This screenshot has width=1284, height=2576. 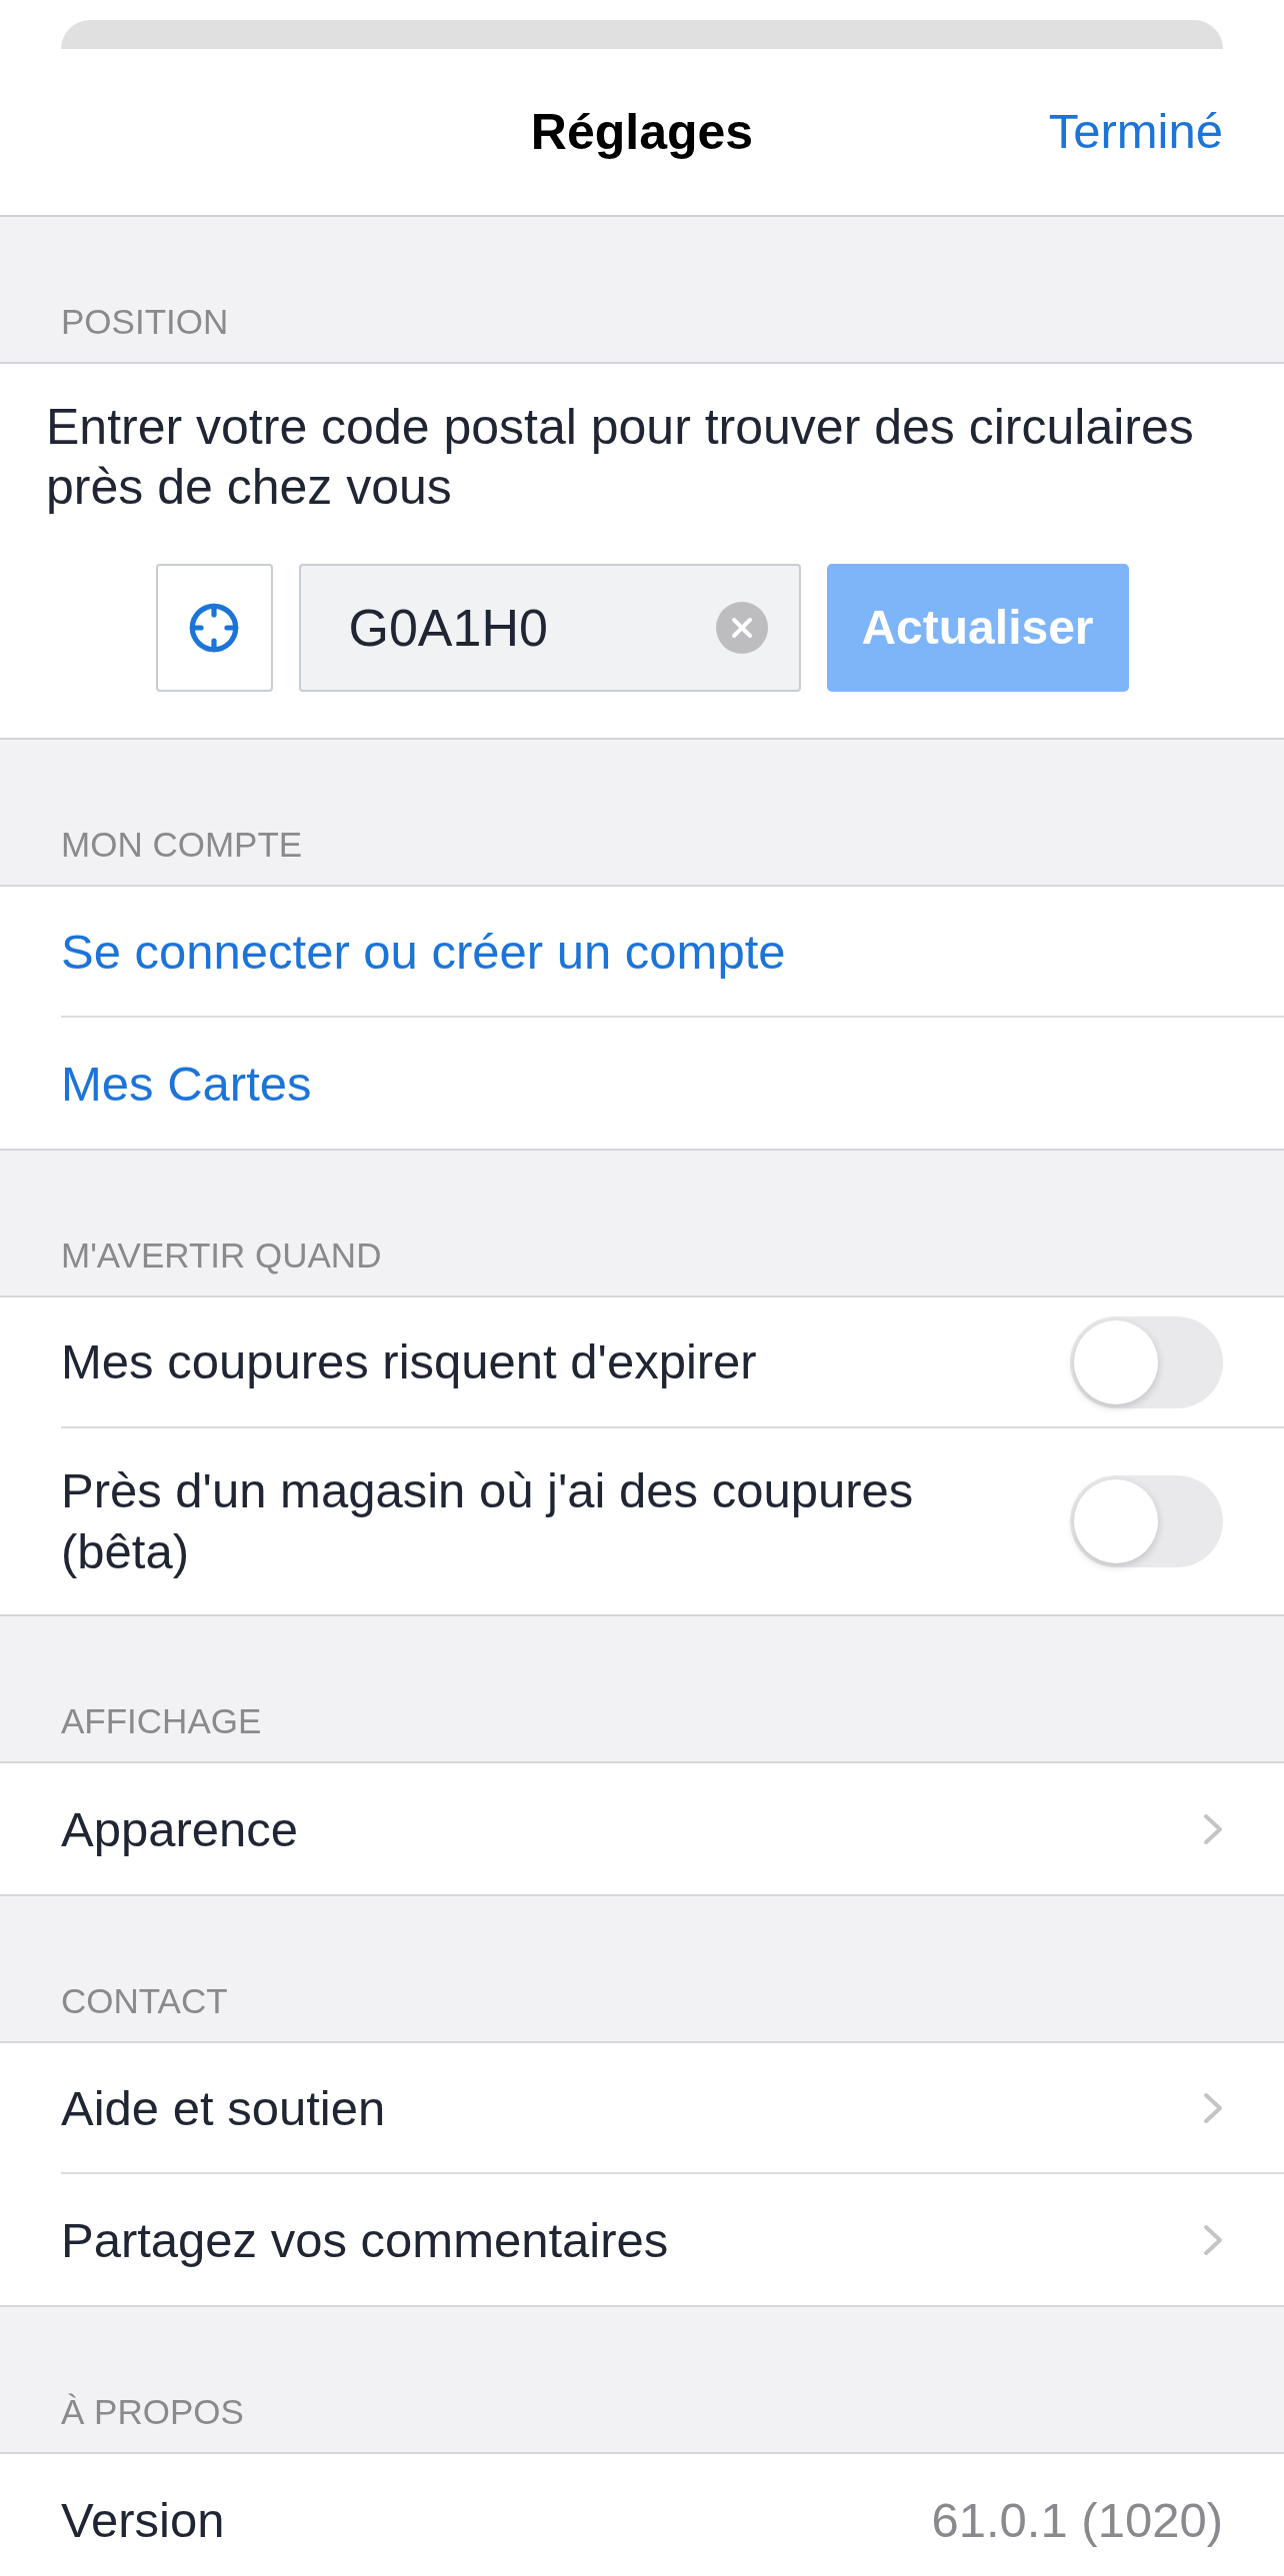 I want to click on menu-item: Partagez vos commentaires, so click(x=365, y=2239).